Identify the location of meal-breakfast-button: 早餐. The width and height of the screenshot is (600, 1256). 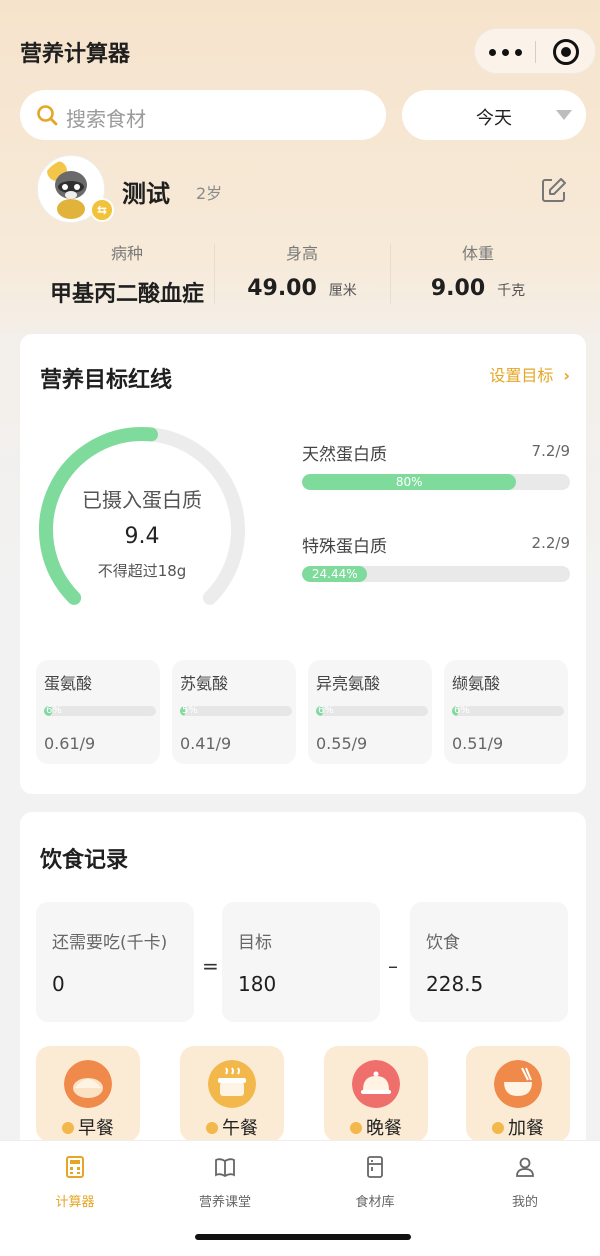
(88, 1094).